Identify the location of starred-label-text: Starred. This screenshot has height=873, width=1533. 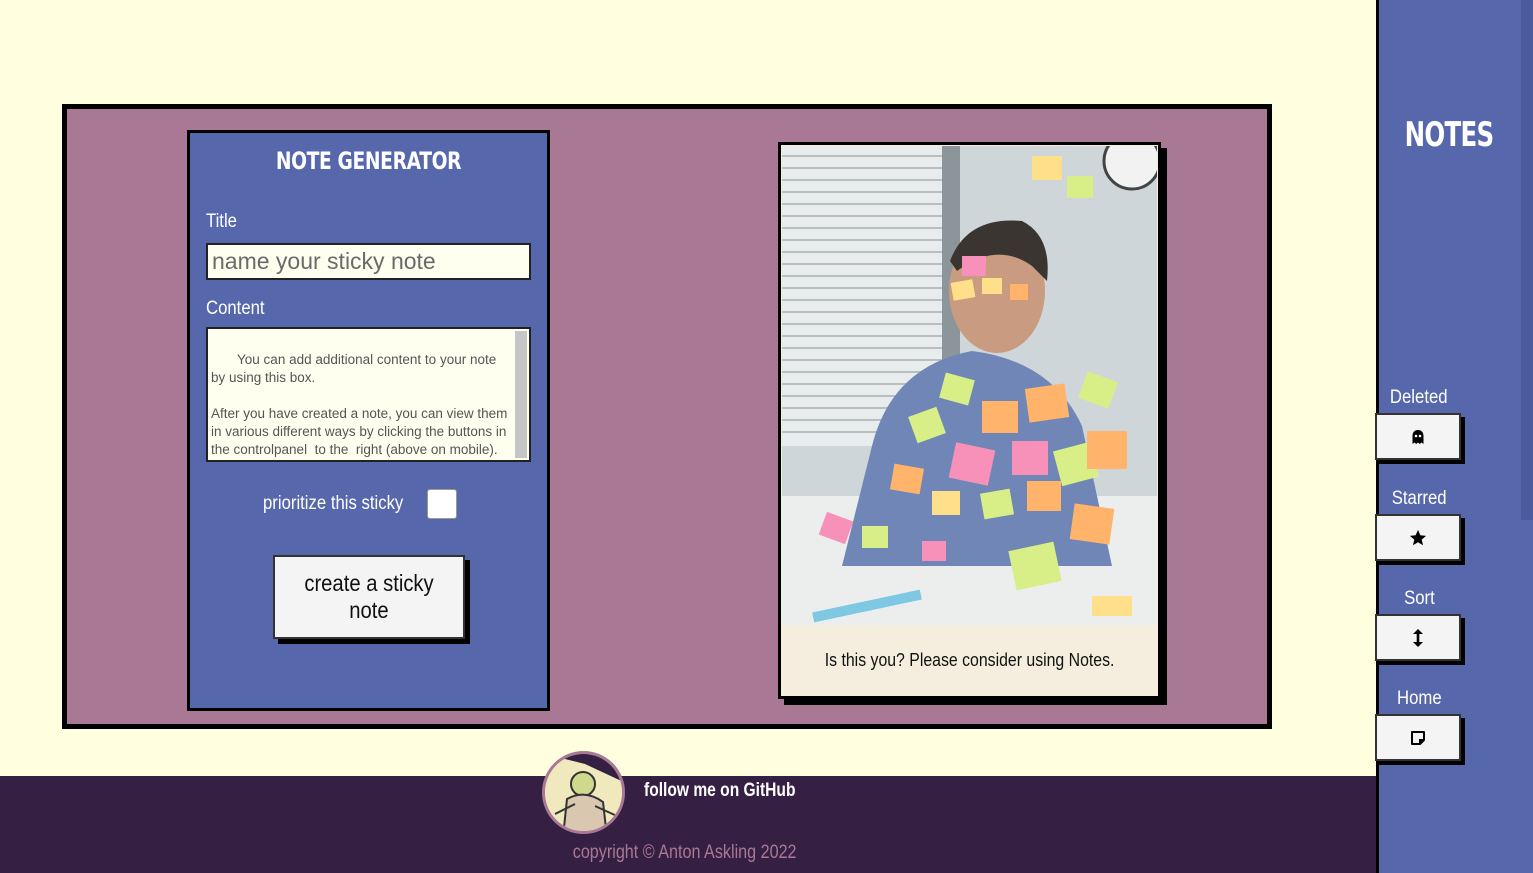
(1419, 498).